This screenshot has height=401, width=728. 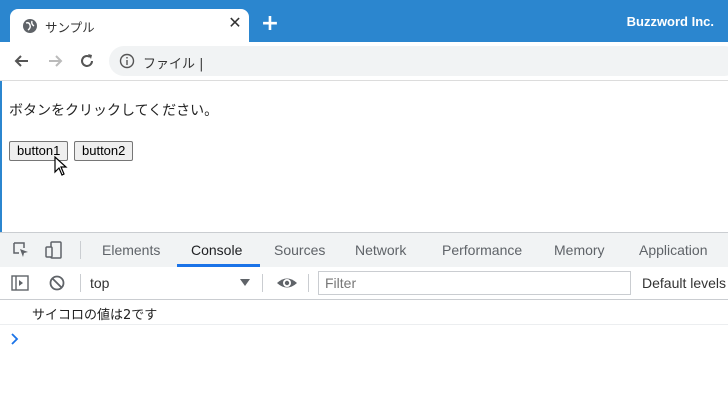 I want to click on tab-elements: Elements, so click(x=131, y=250).